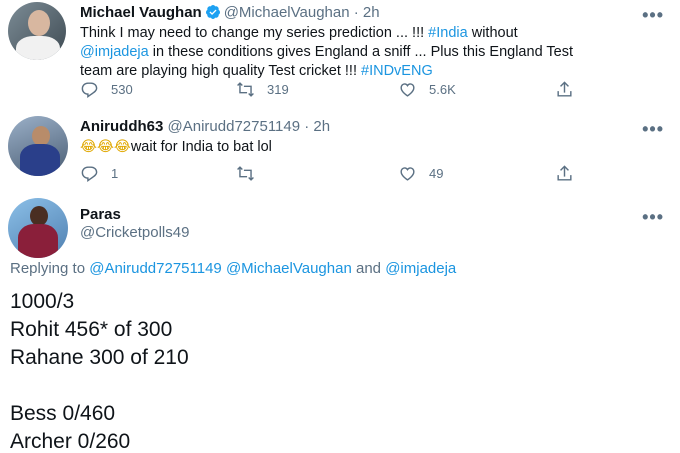 The width and height of the screenshot is (680, 453). Describe the element at coordinates (436, 173) in the screenshot. I see `like-count: 49` at that location.